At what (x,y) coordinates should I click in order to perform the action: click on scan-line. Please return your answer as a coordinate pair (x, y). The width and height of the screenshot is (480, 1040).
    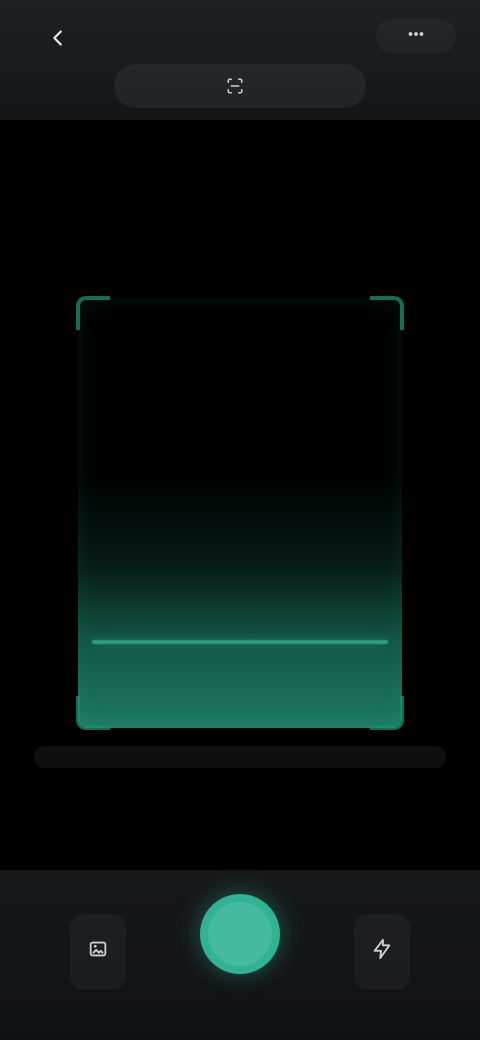
    Looking at the image, I should click on (240, 642).